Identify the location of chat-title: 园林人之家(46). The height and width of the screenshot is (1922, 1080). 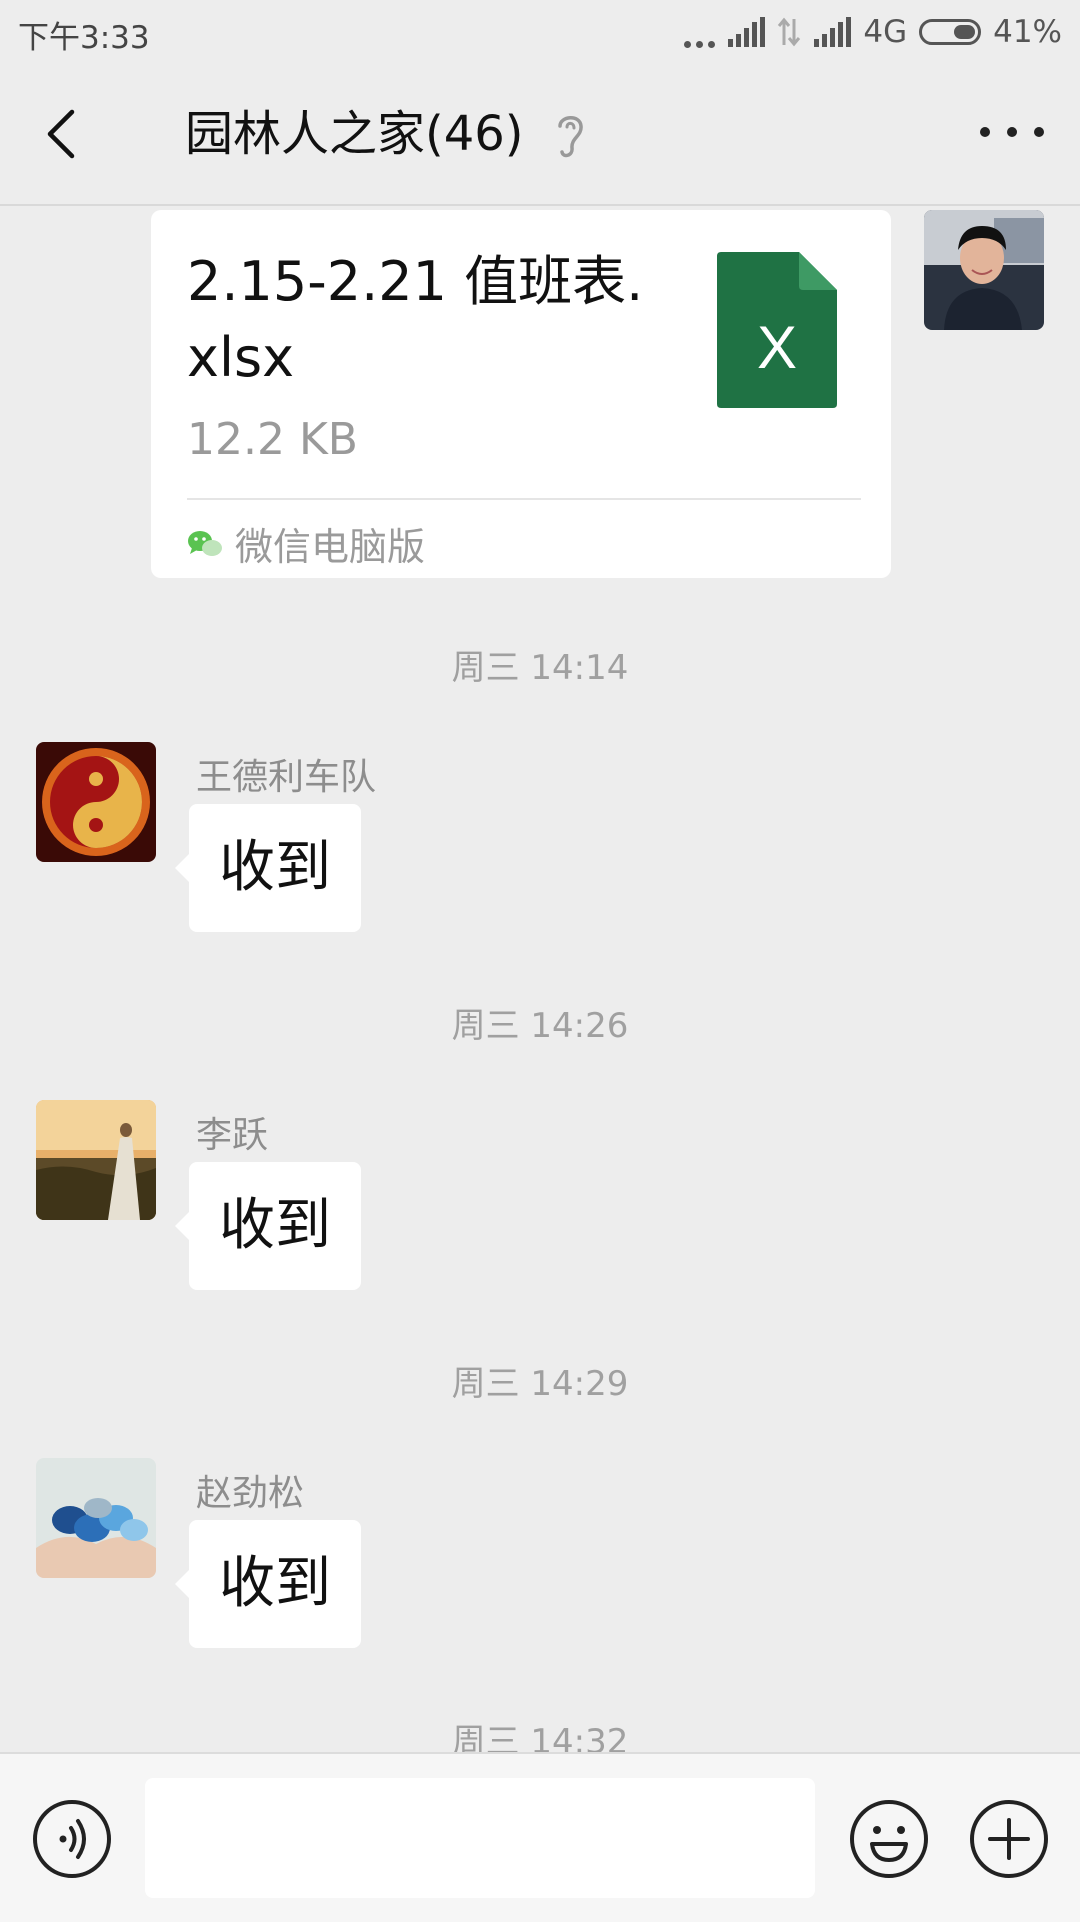
(354, 134).